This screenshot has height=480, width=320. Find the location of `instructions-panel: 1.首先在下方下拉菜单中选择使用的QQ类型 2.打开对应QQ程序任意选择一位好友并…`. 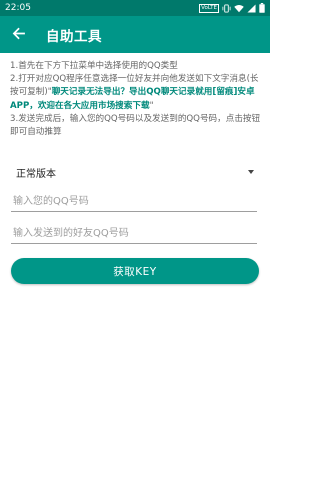

instructions-panel: 1.首先在下方下拉菜单中选择使用的QQ类型 2.打开对应QQ程序任意选择一位好友并… is located at coordinates (136, 99).